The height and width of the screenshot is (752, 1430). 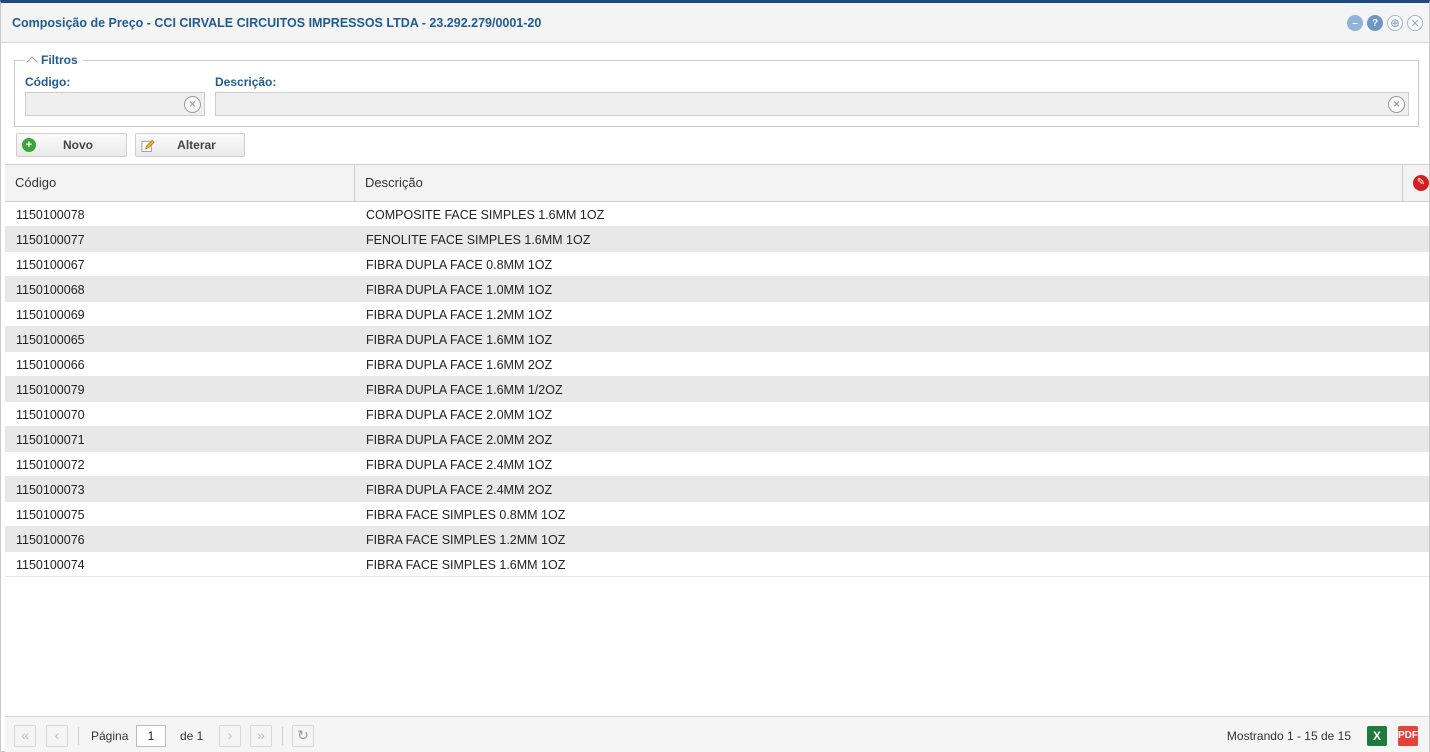 I want to click on filters-fieldset: Filtros Código: × Descrição: ×, so click(x=716, y=90).